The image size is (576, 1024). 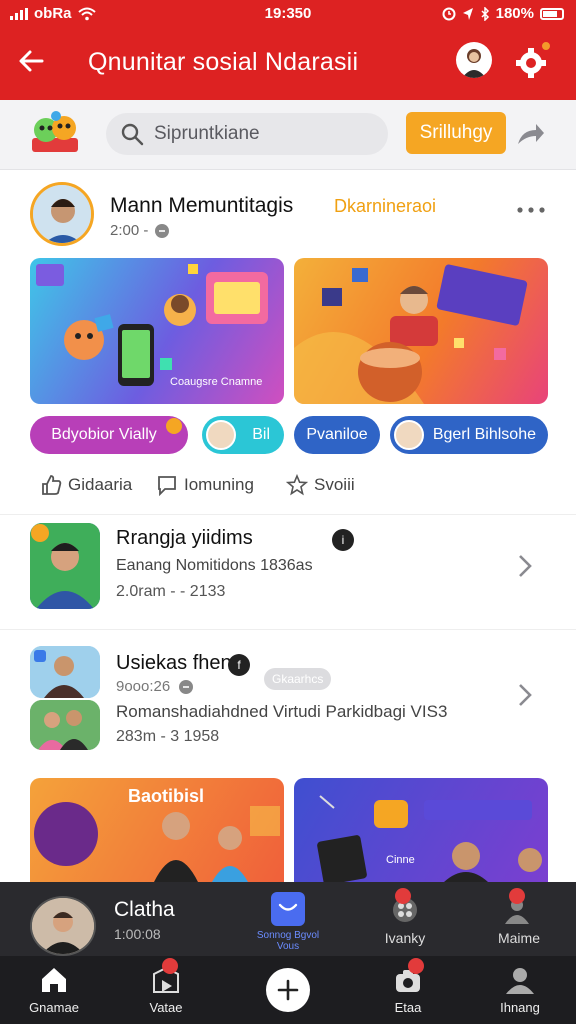 I want to click on chip-label: Bil, so click(x=261, y=434).